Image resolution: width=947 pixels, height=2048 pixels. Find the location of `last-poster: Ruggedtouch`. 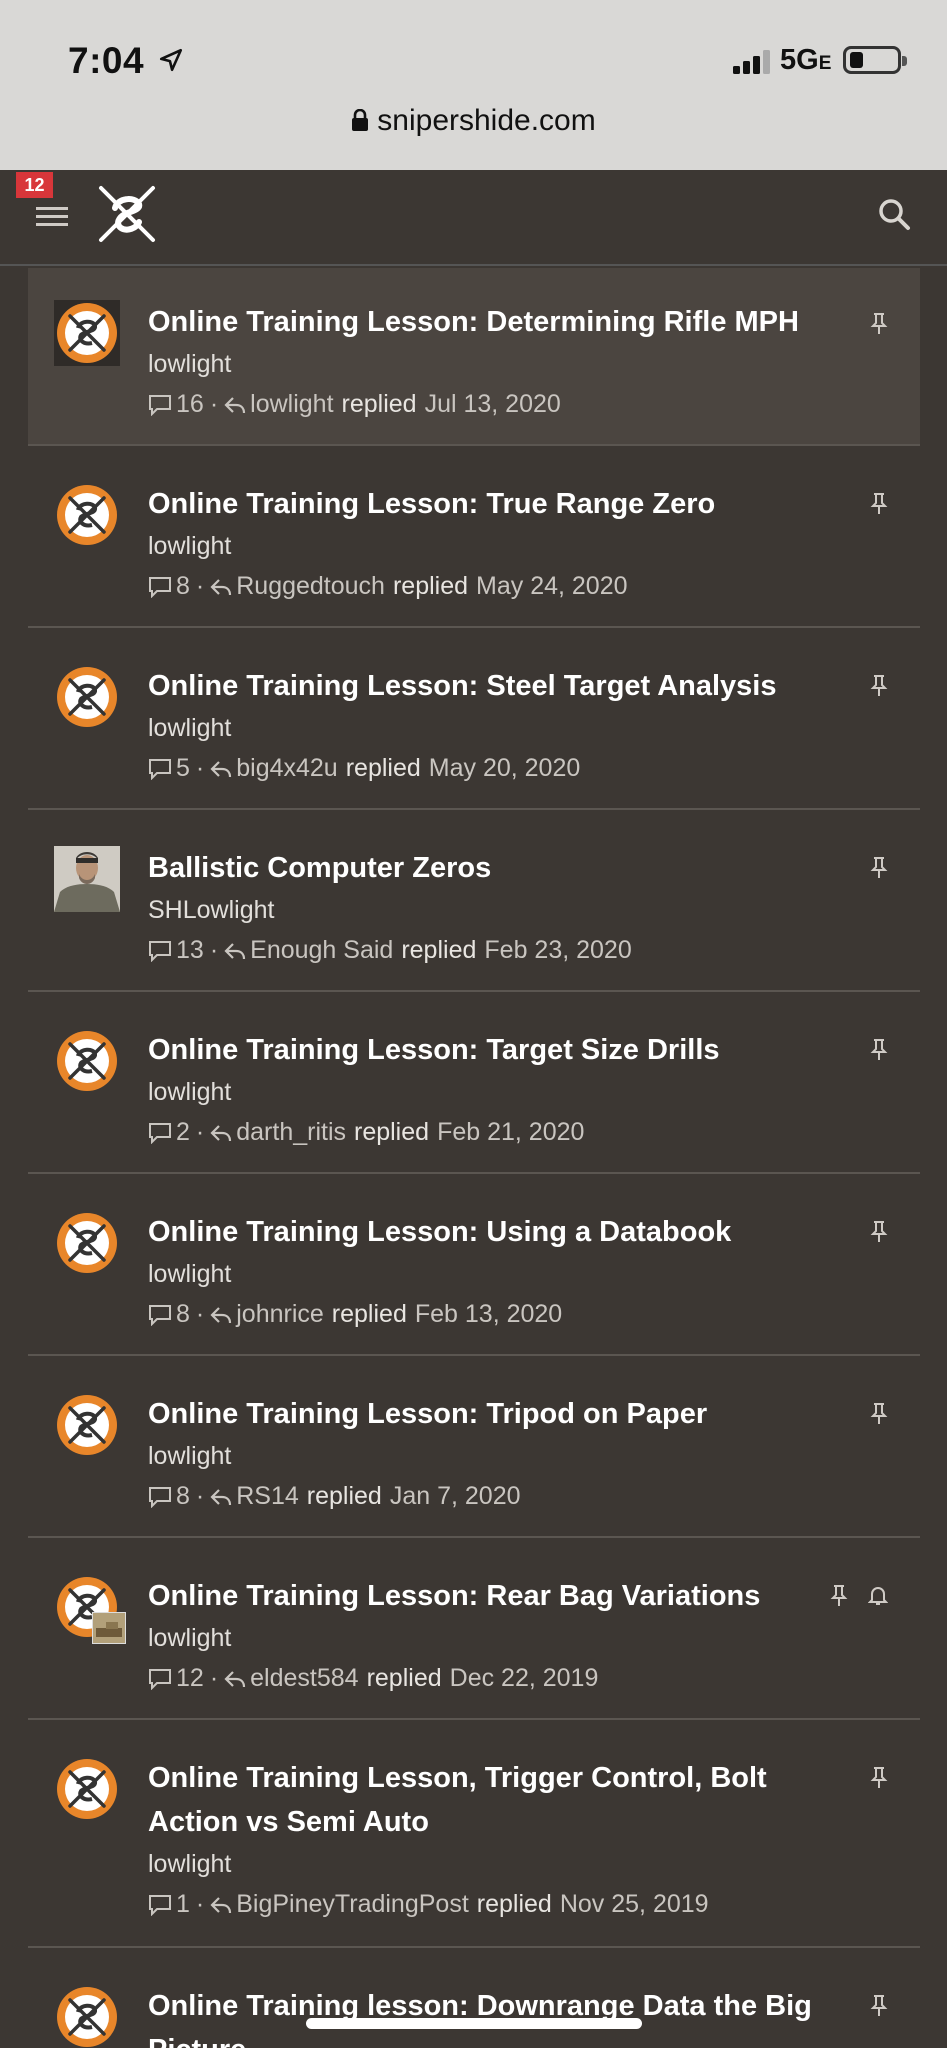

last-poster: Ruggedtouch is located at coordinates (310, 586).